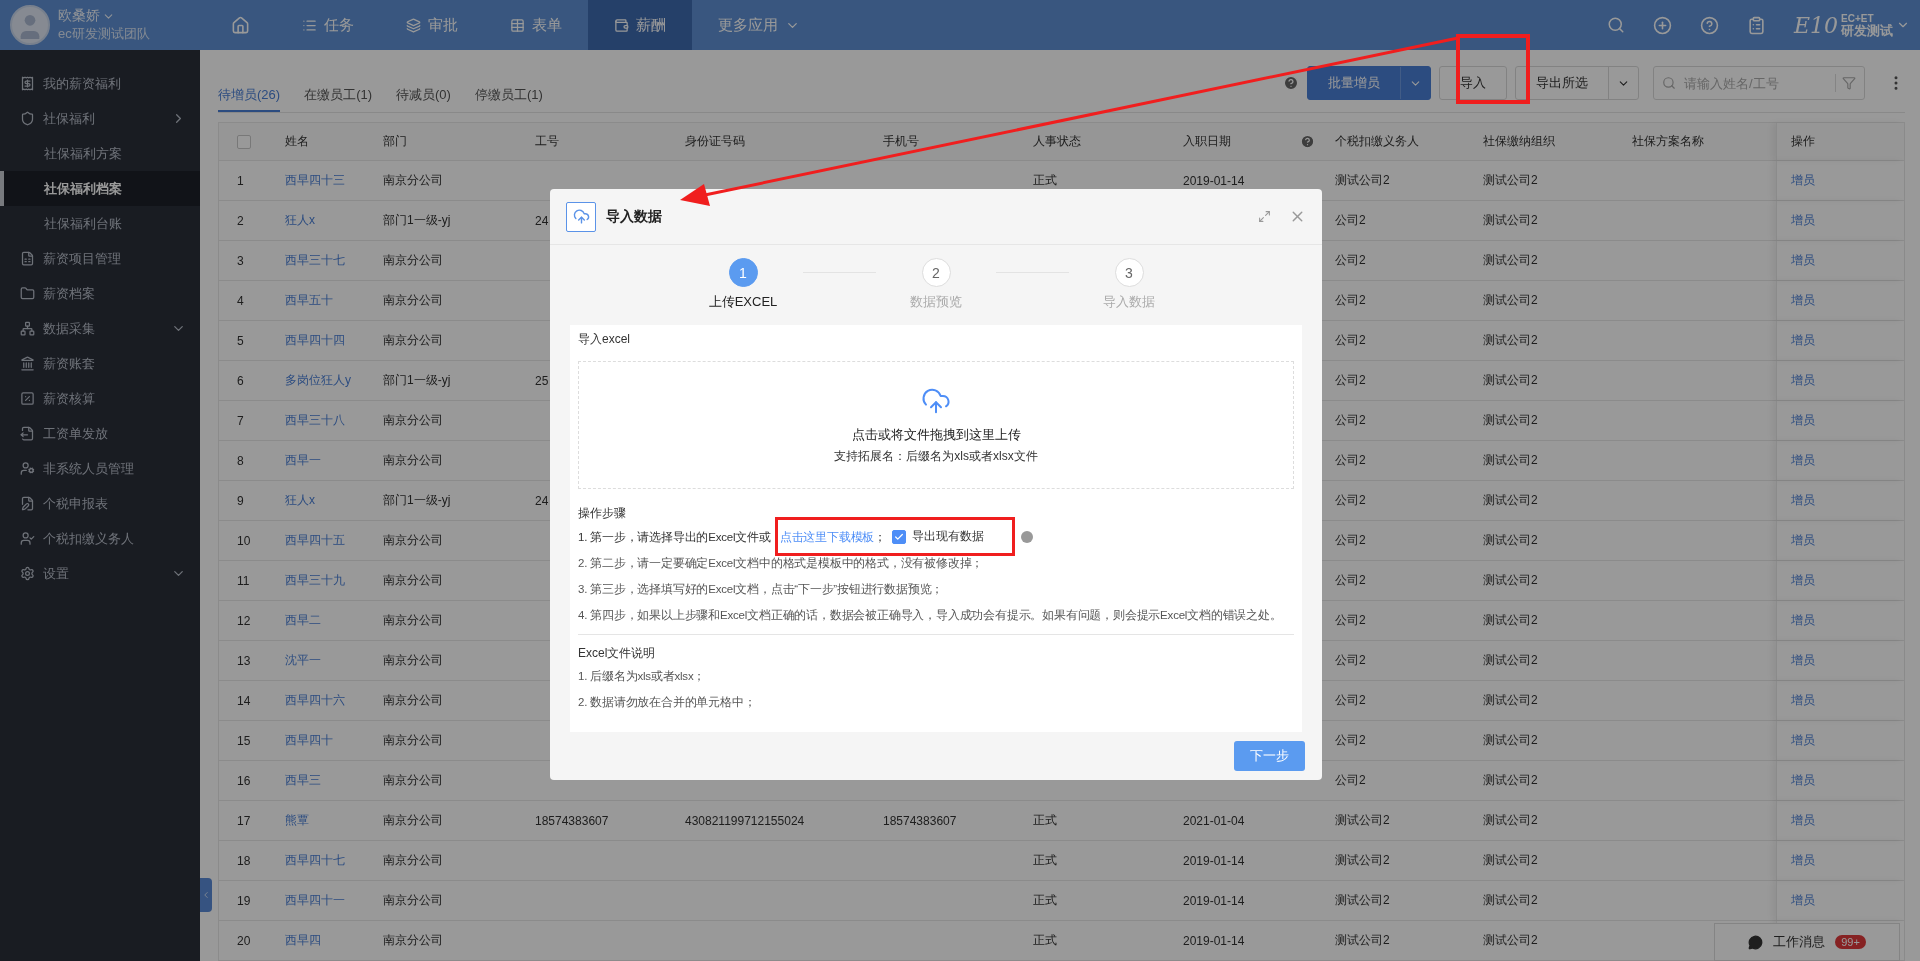  What do you see at coordinates (1369, 83) in the screenshot?
I see `batch-add-button: 批量增员` at bounding box center [1369, 83].